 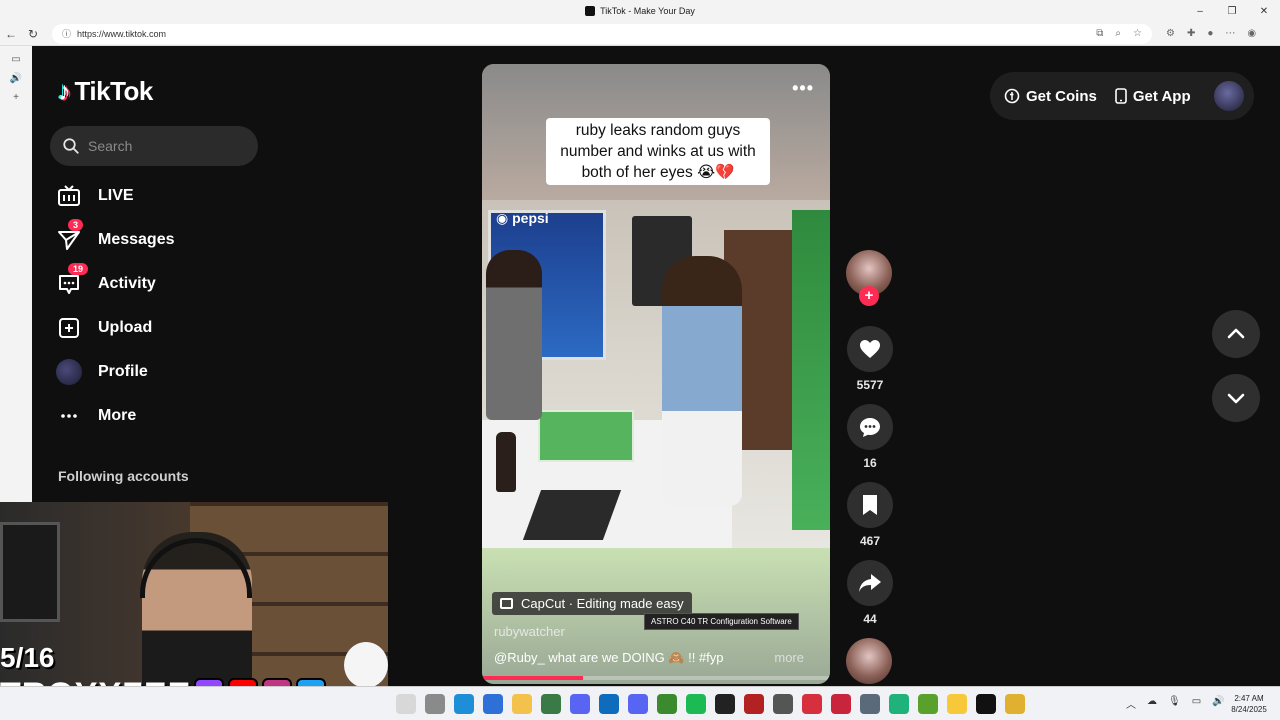 What do you see at coordinates (116, 195) in the screenshot?
I see `sidebar-item-label: LIVE` at bounding box center [116, 195].